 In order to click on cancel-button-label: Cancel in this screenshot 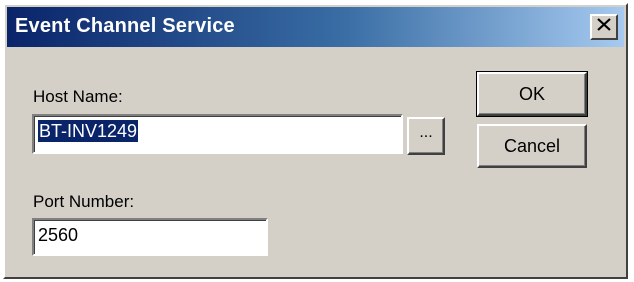, I will do `click(532, 145)`.